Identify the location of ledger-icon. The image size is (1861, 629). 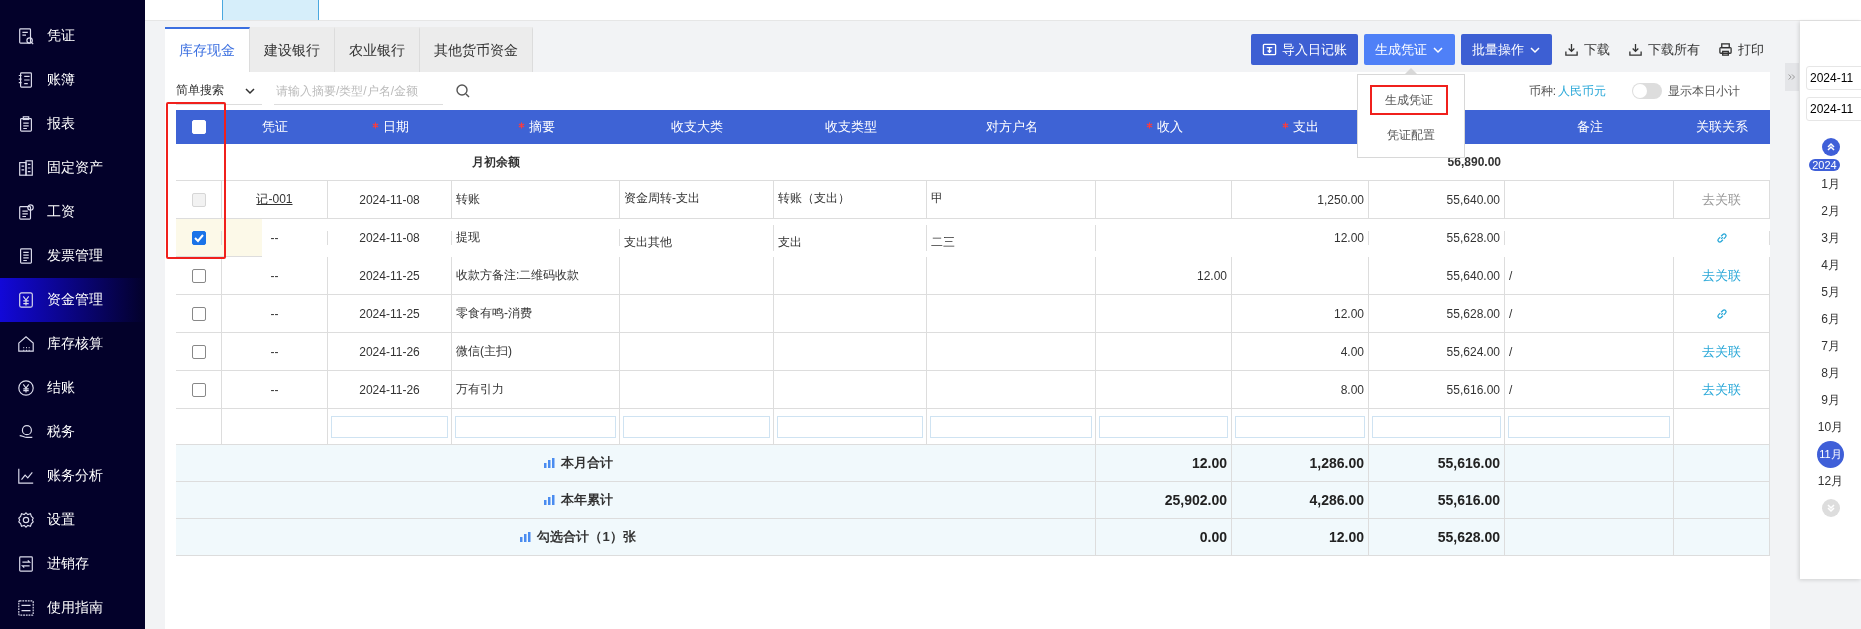
(26, 80).